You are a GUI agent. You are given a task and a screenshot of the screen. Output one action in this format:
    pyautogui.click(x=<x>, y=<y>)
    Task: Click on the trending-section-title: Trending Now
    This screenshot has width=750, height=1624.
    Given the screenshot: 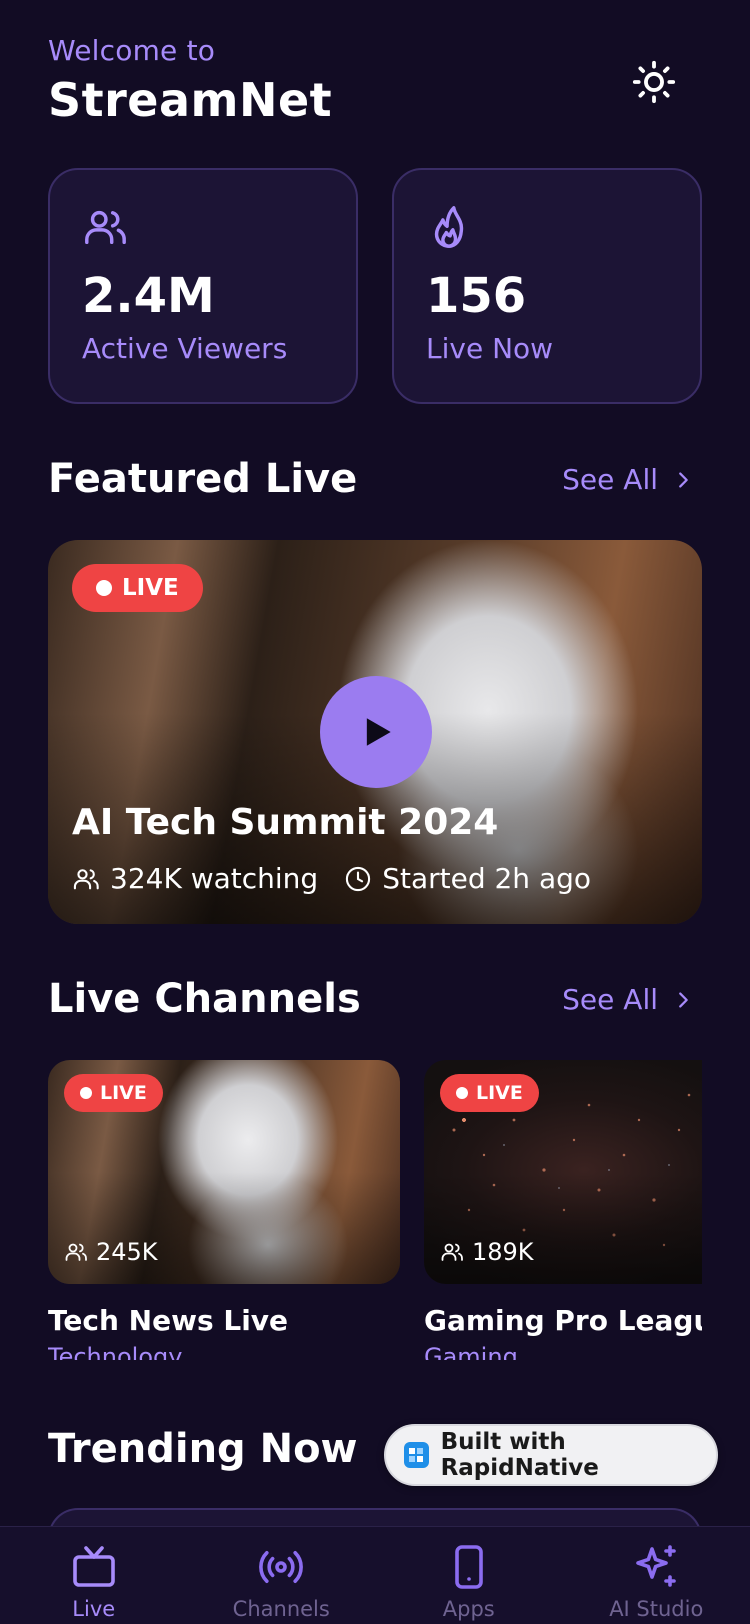 What is the action you would take?
    pyautogui.click(x=203, y=1449)
    